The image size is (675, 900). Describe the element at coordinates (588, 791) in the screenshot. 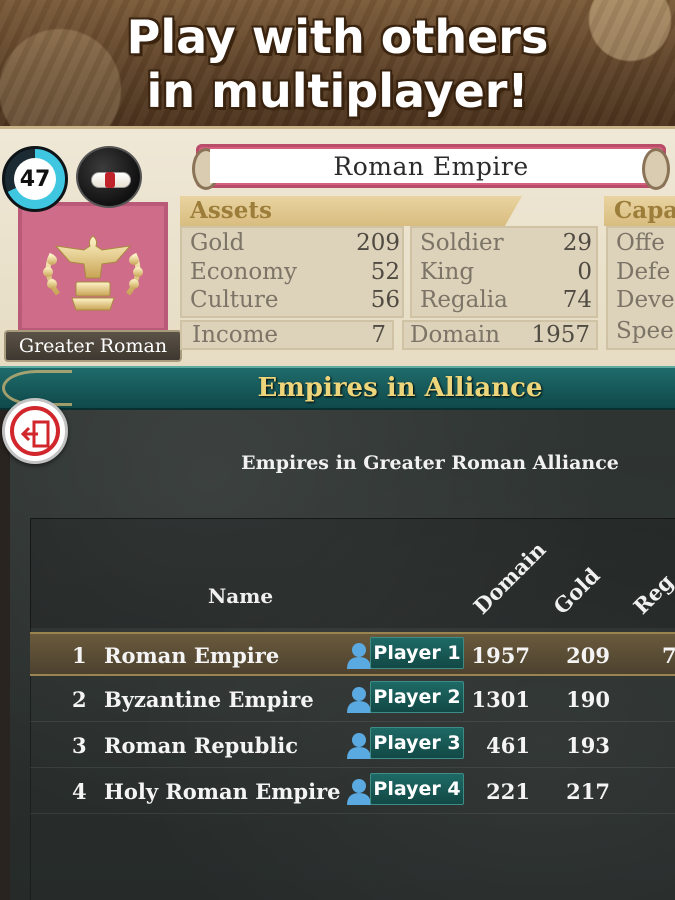

I see `row-gold: 217` at that location.